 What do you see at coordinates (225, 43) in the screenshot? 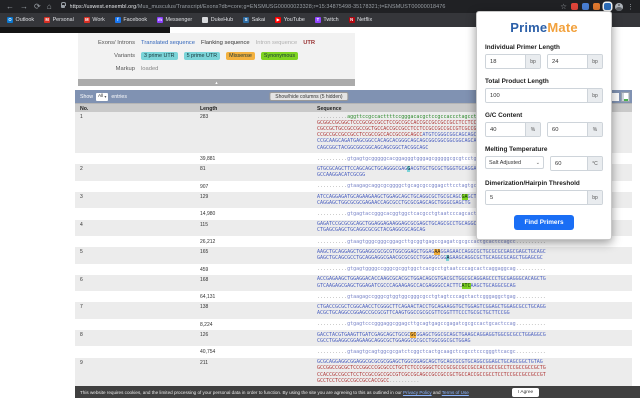
I see `sequence-option-link: Flanking sequence` at bounding box center [225, 43].